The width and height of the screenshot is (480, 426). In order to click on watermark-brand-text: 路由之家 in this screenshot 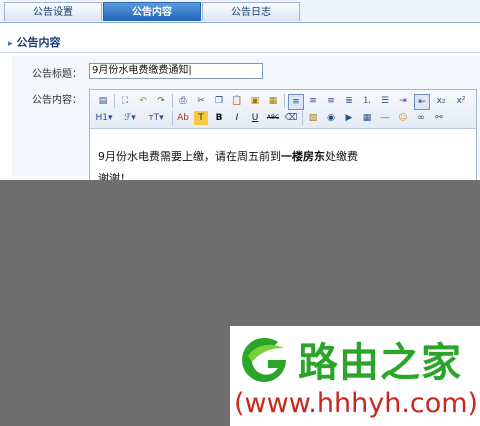, I will do `click(380, 363)`.